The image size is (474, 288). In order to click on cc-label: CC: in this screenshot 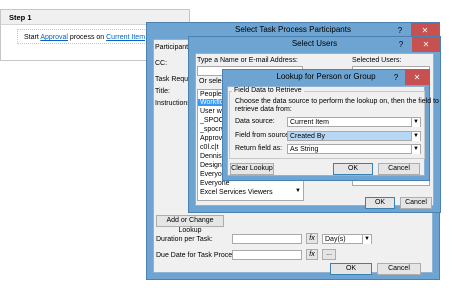, I will do `click(161, 63)`.